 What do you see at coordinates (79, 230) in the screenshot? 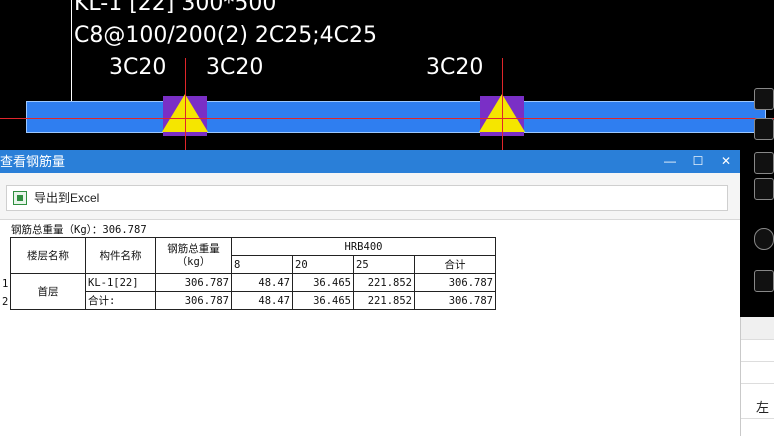
I see `total-weight-text: 钢筋总重量（Kg）：306.787` at bounding box center [79, 230].